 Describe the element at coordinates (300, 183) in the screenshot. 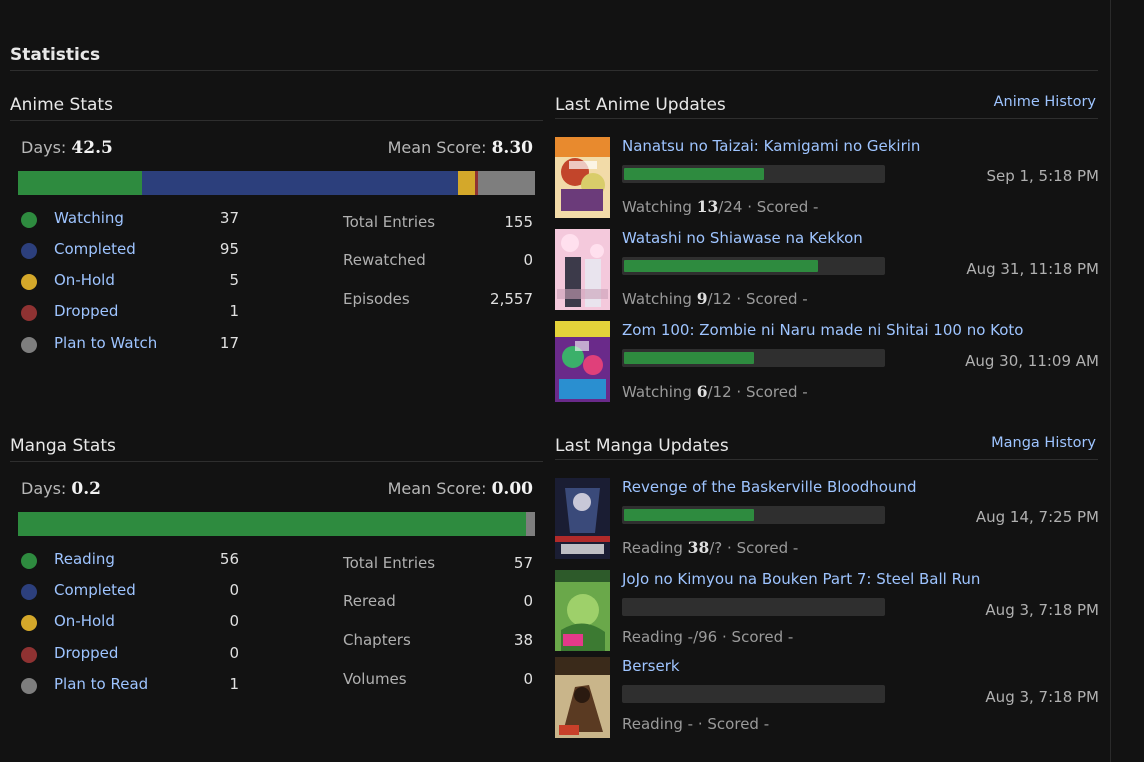

I see `anime-bar-completed` at that location.